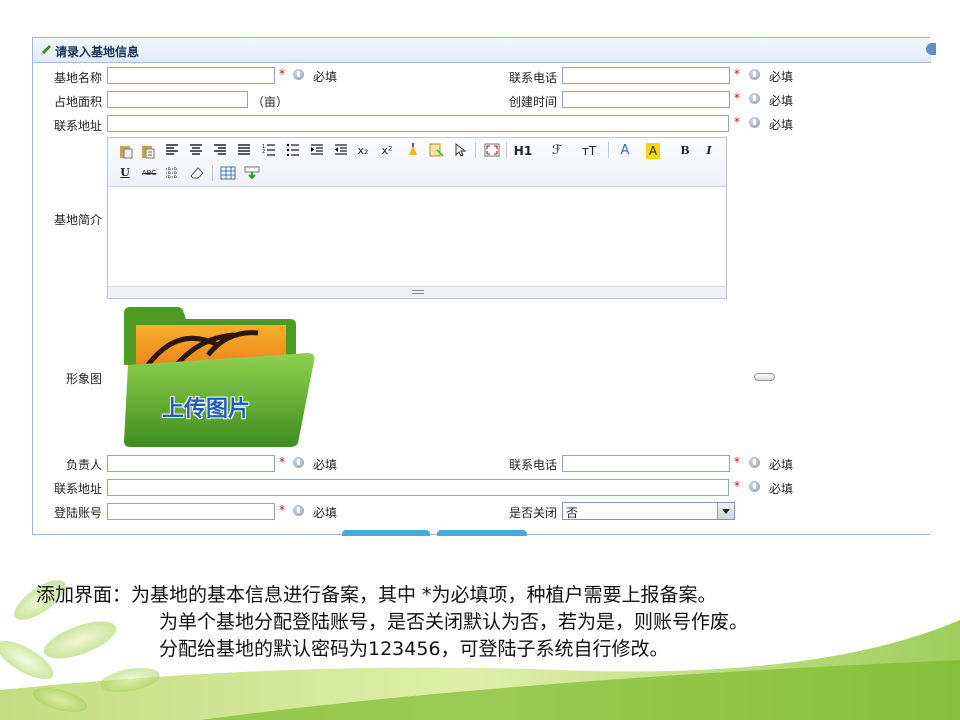 The width and height of the screenshot is (960, 720). I want to click on unordered-list-icon, so click(293, 150).